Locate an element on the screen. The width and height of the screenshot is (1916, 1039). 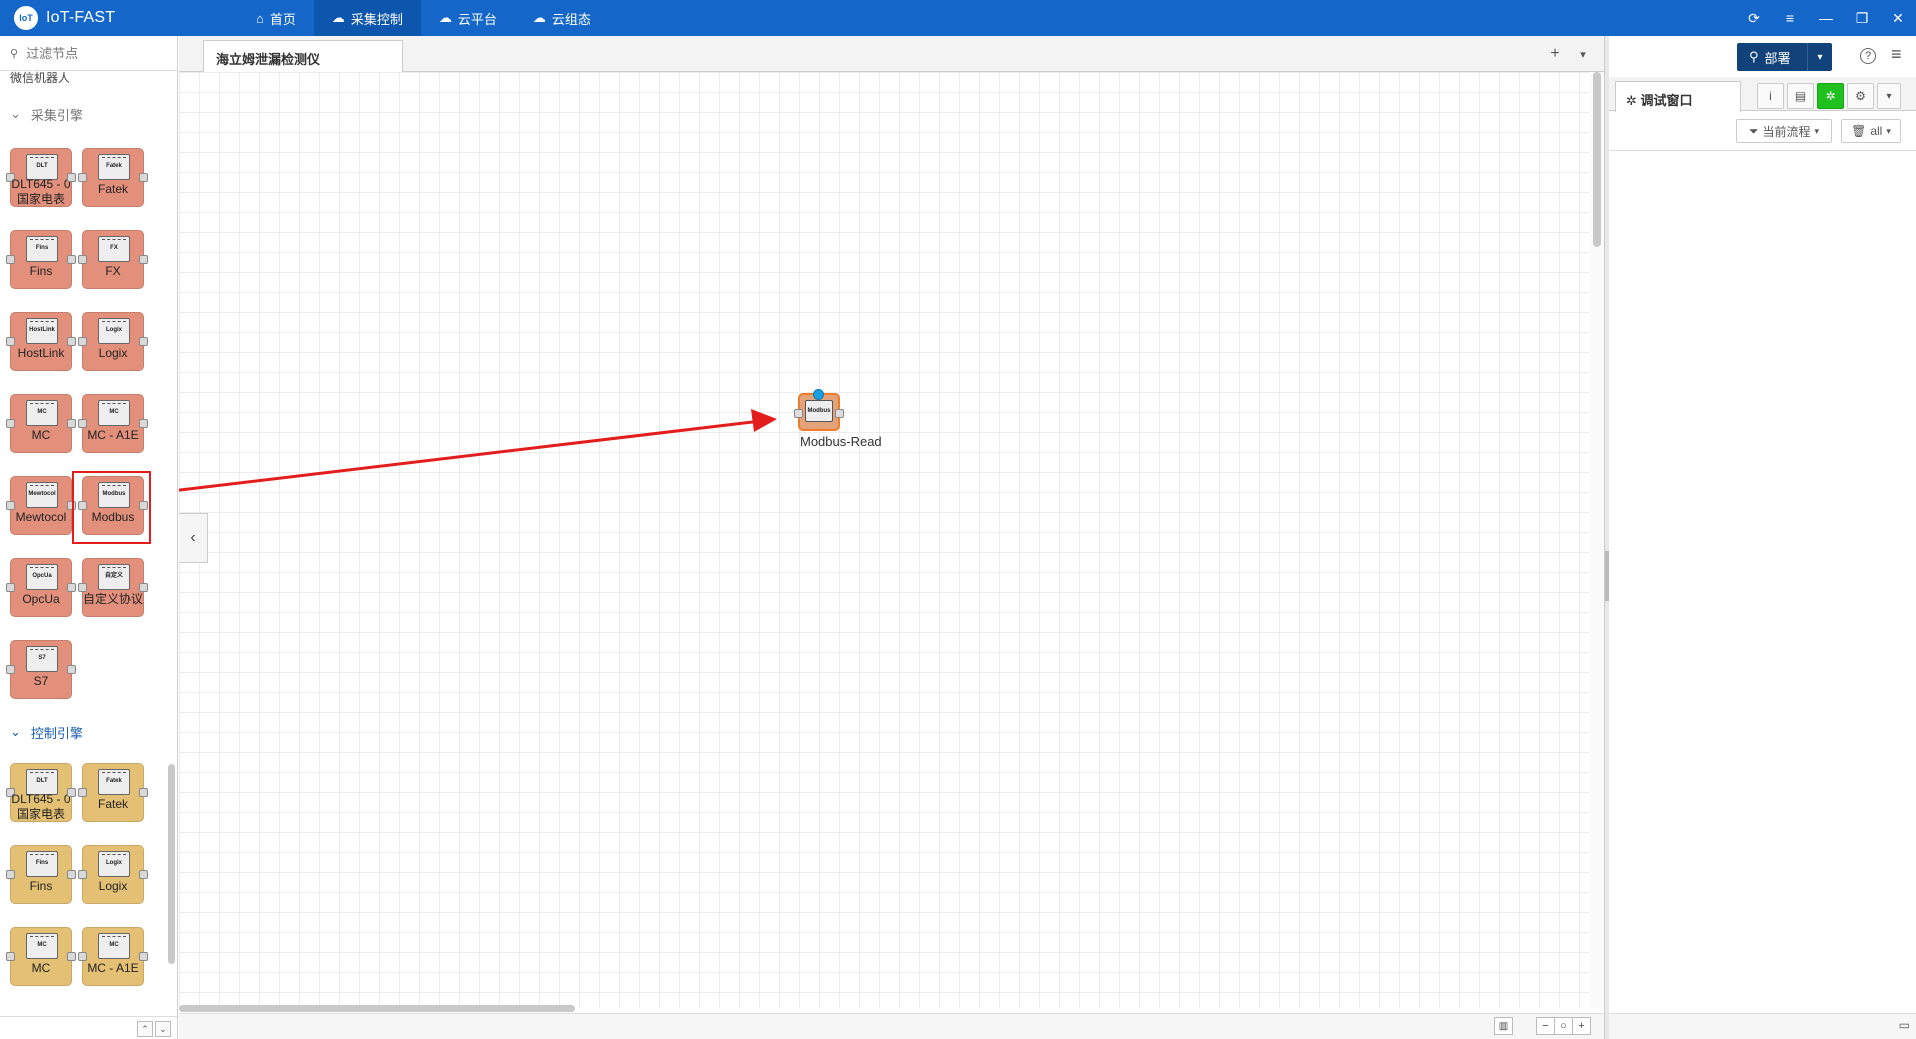
navigator-icon: ▥ is located at coordinates (1503, 1026).